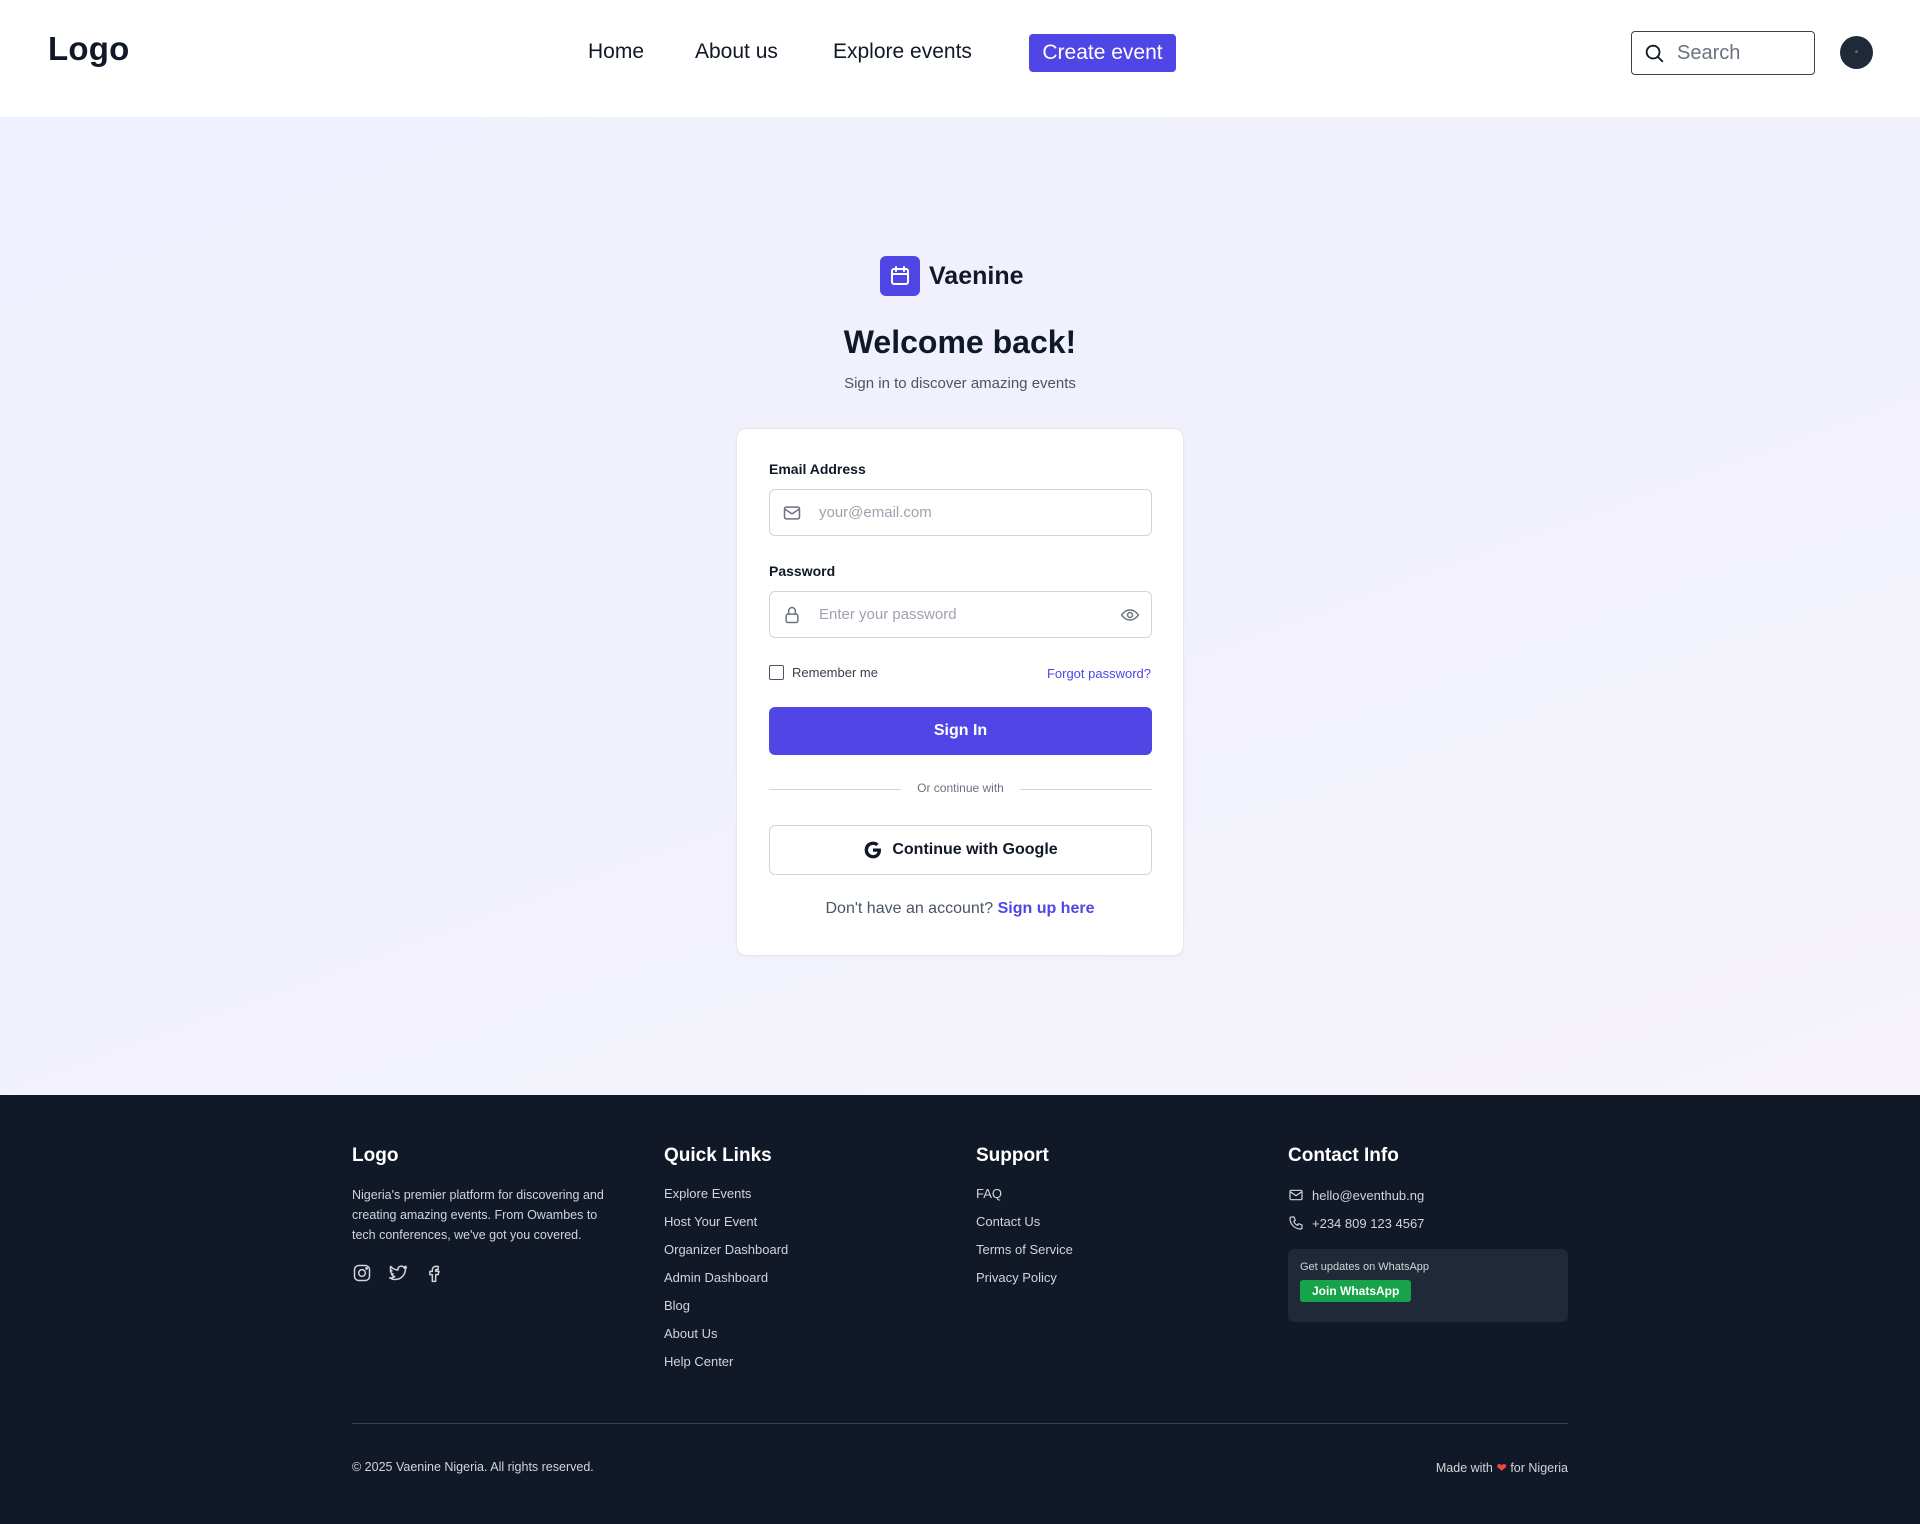  I want to click on made-with: Made with ❤ for Nigeria, so click(1502, 1467).